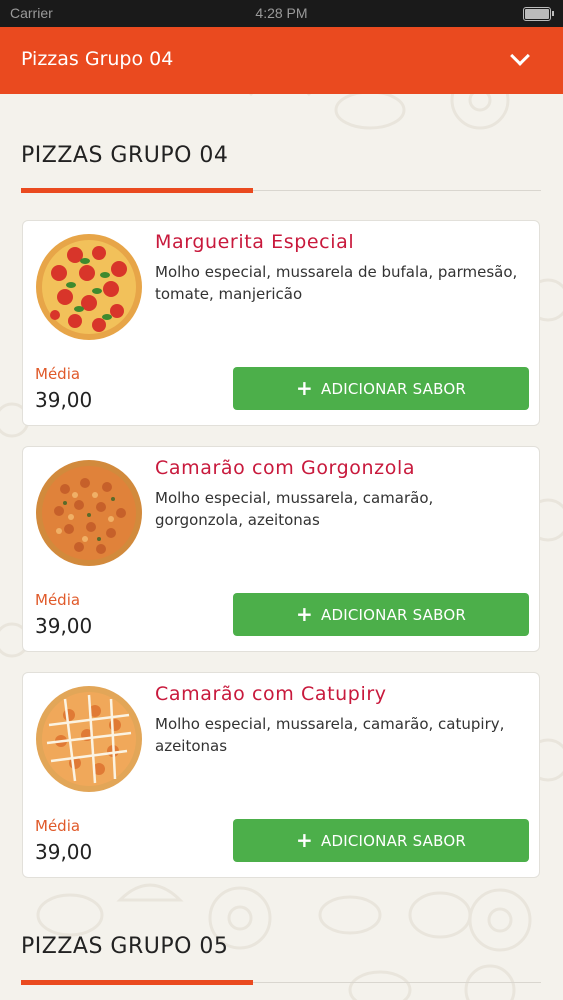 This screenshot has height=1000, width=563. I want to click on marguerita-pizza-image, so click(89, 287).